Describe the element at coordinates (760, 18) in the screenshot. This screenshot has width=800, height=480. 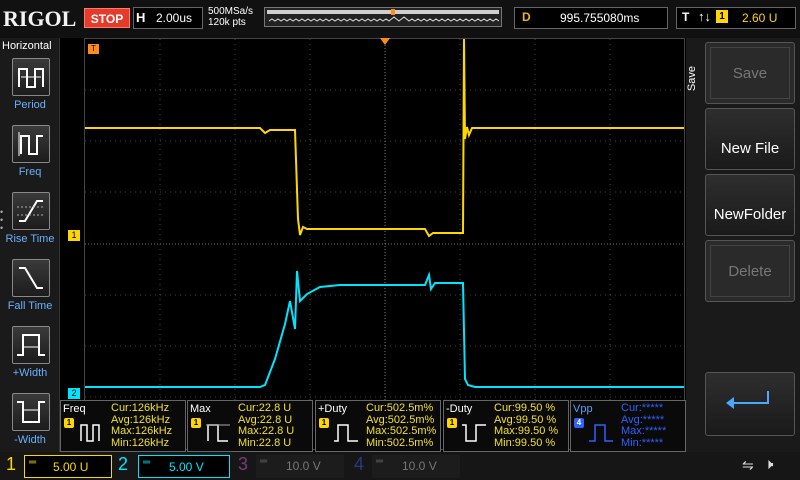
I see `trigger-level: 2.60 U` at that location.